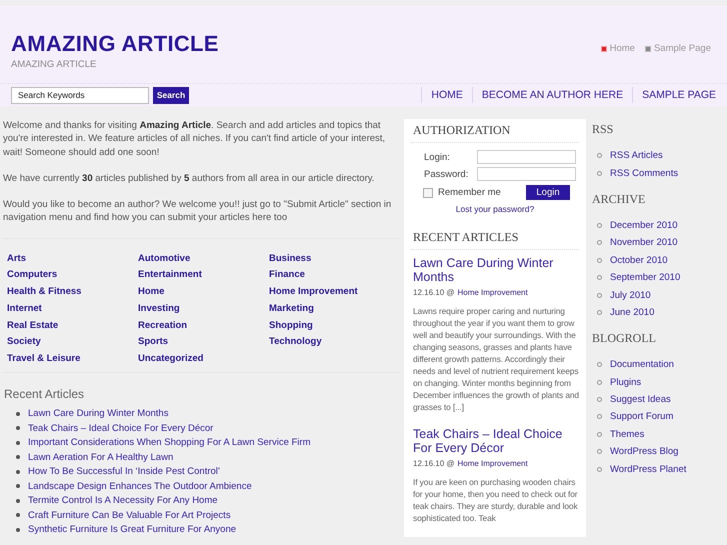 The image size is (727, 545). Describe the element at coordinates (552, 95) in the screenshot. I see `nav-link: BECOME AN AUTHOR HERE` at that location.